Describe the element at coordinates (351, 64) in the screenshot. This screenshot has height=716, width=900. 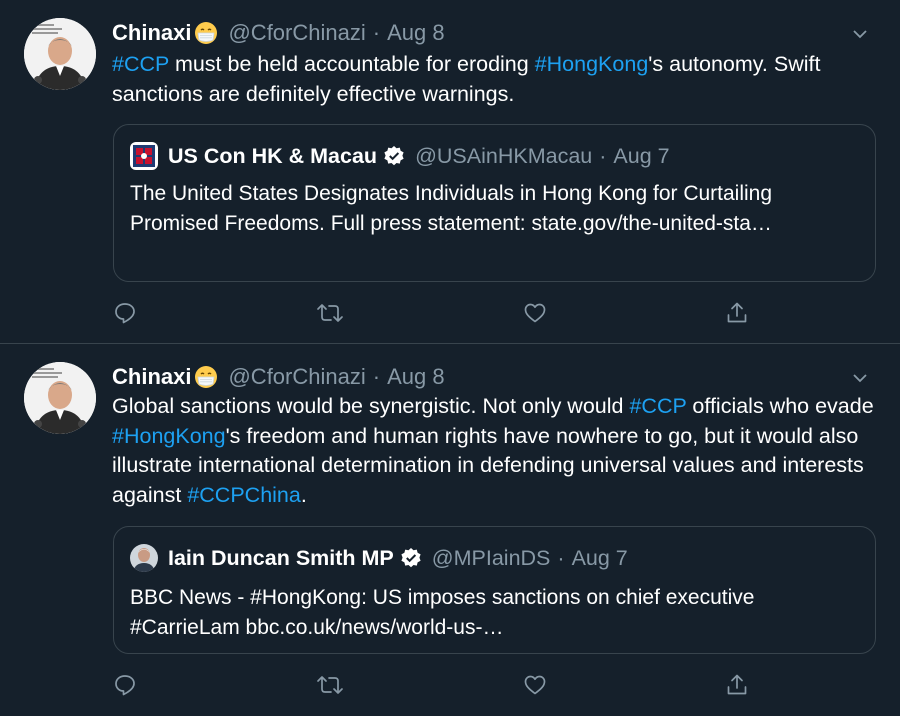
I see `text-segment: must be held accountable for eroding` at that location.